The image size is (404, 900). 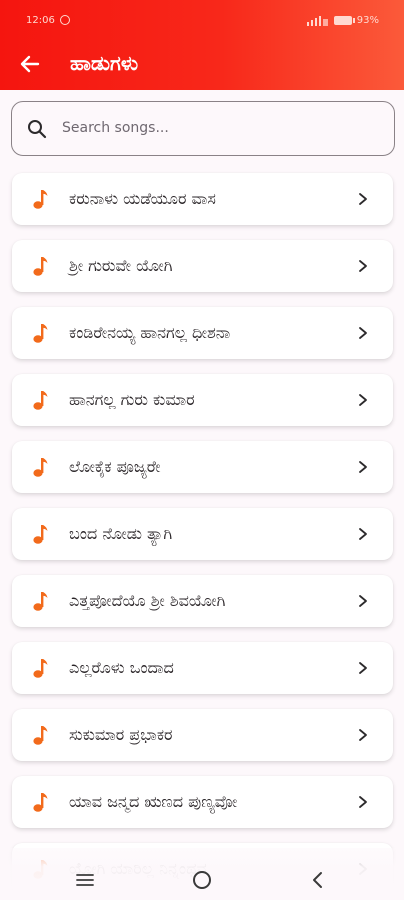 What do you see at coordinates (317, 20) in the screenshot?
I see `signal-icon` at bounding box center [317, 20].